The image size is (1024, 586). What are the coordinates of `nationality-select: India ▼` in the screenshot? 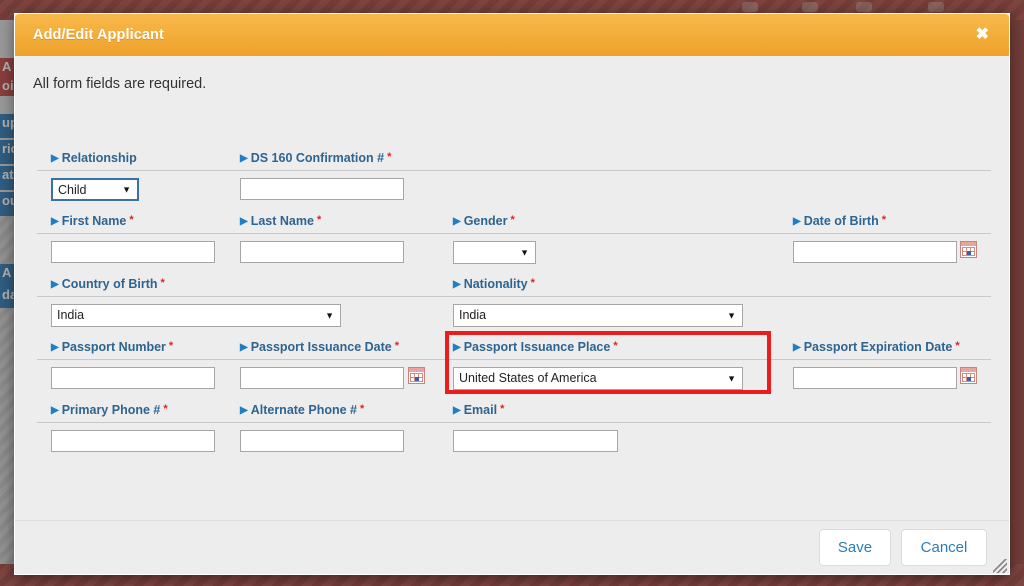 It's located at (598, 315).